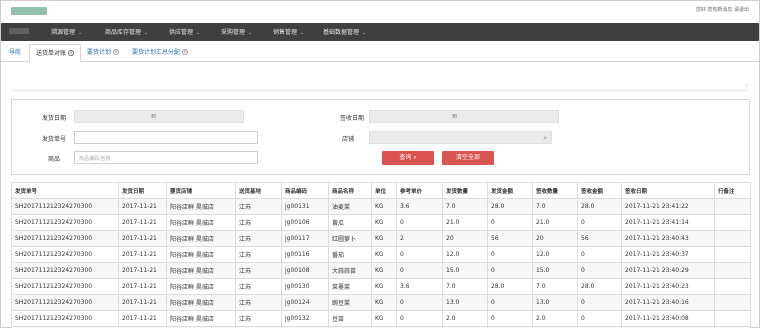  I want to click on column-header: 要货店铺, so click(201, 190).